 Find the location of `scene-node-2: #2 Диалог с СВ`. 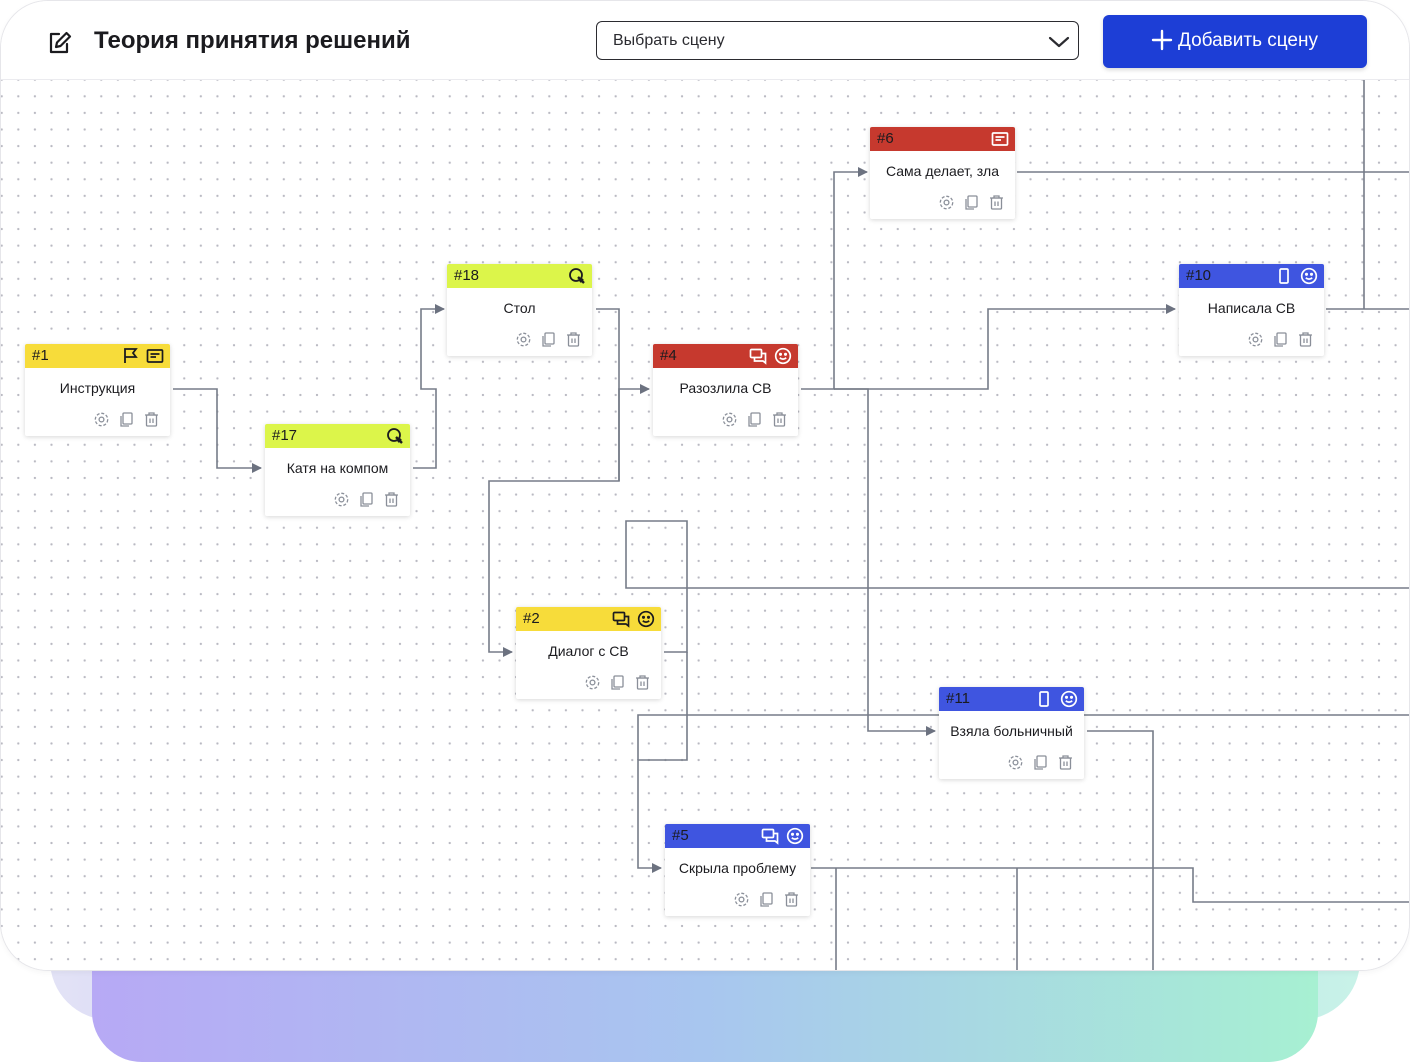

scene-node-2: #2 Диалог с СВ is located at coordinates (588, 653).